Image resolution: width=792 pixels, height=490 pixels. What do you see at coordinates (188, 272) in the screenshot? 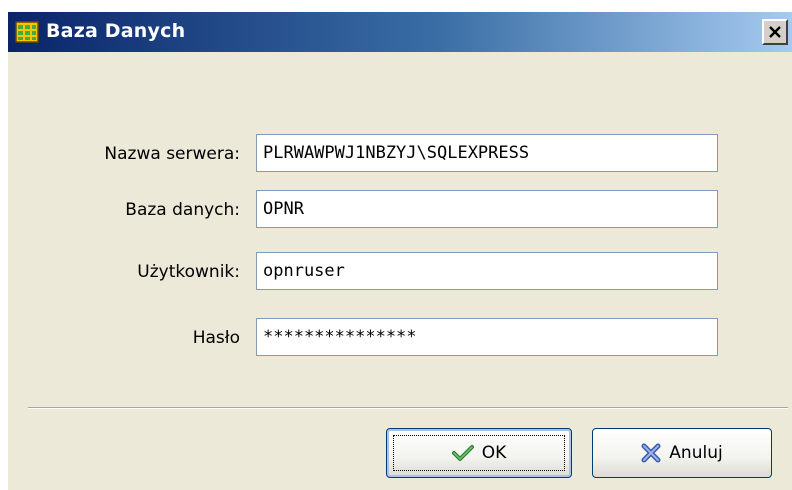
I see `username-label: Użytkownik:` at bounding box center [188, 272].